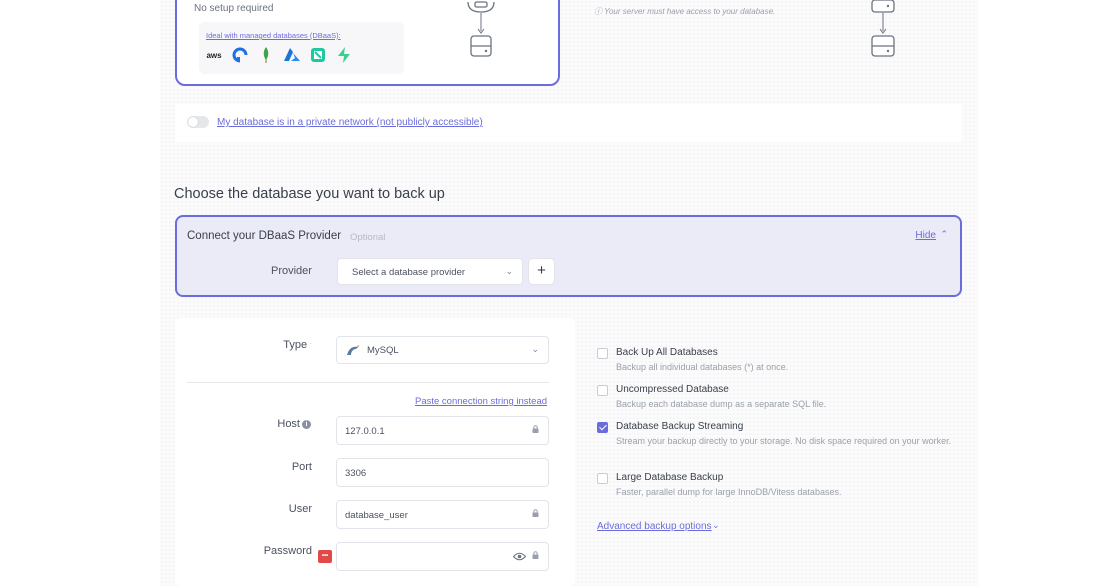 The width and height of the screenshot is (1120, 586). Describe the element at coordinates (306, 424) in the screenshot. I see `info-icon: i` at that location.